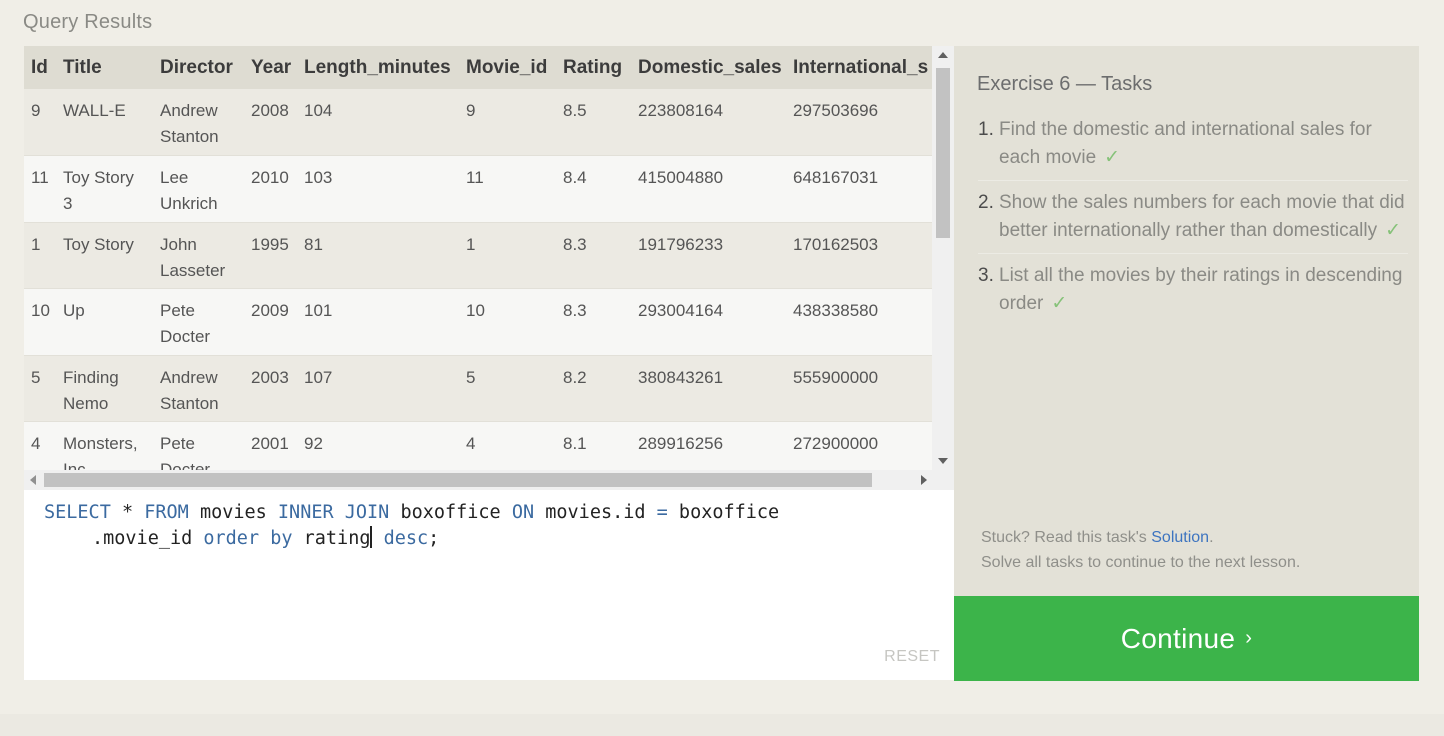  What do you see at coordinates (313, 443) in the screenshot?
I see `table-cell: 92` at bounding box center [313, 443].